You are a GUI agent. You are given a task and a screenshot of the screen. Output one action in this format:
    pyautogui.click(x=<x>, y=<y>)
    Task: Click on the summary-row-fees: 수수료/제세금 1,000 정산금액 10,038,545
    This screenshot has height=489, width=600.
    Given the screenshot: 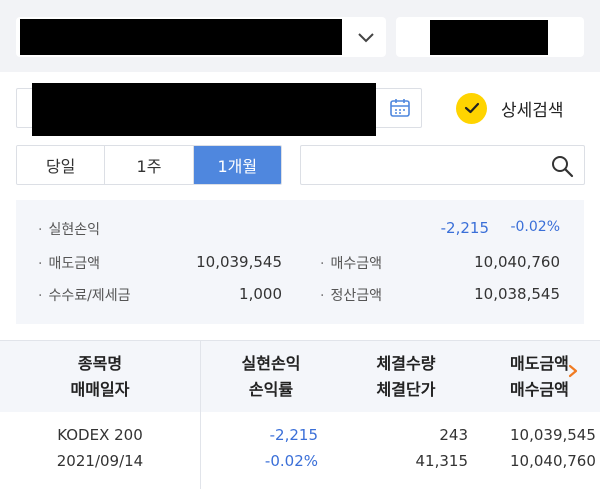 What is the action you would take?
    pyautogui.click(x=300, y=296)
    